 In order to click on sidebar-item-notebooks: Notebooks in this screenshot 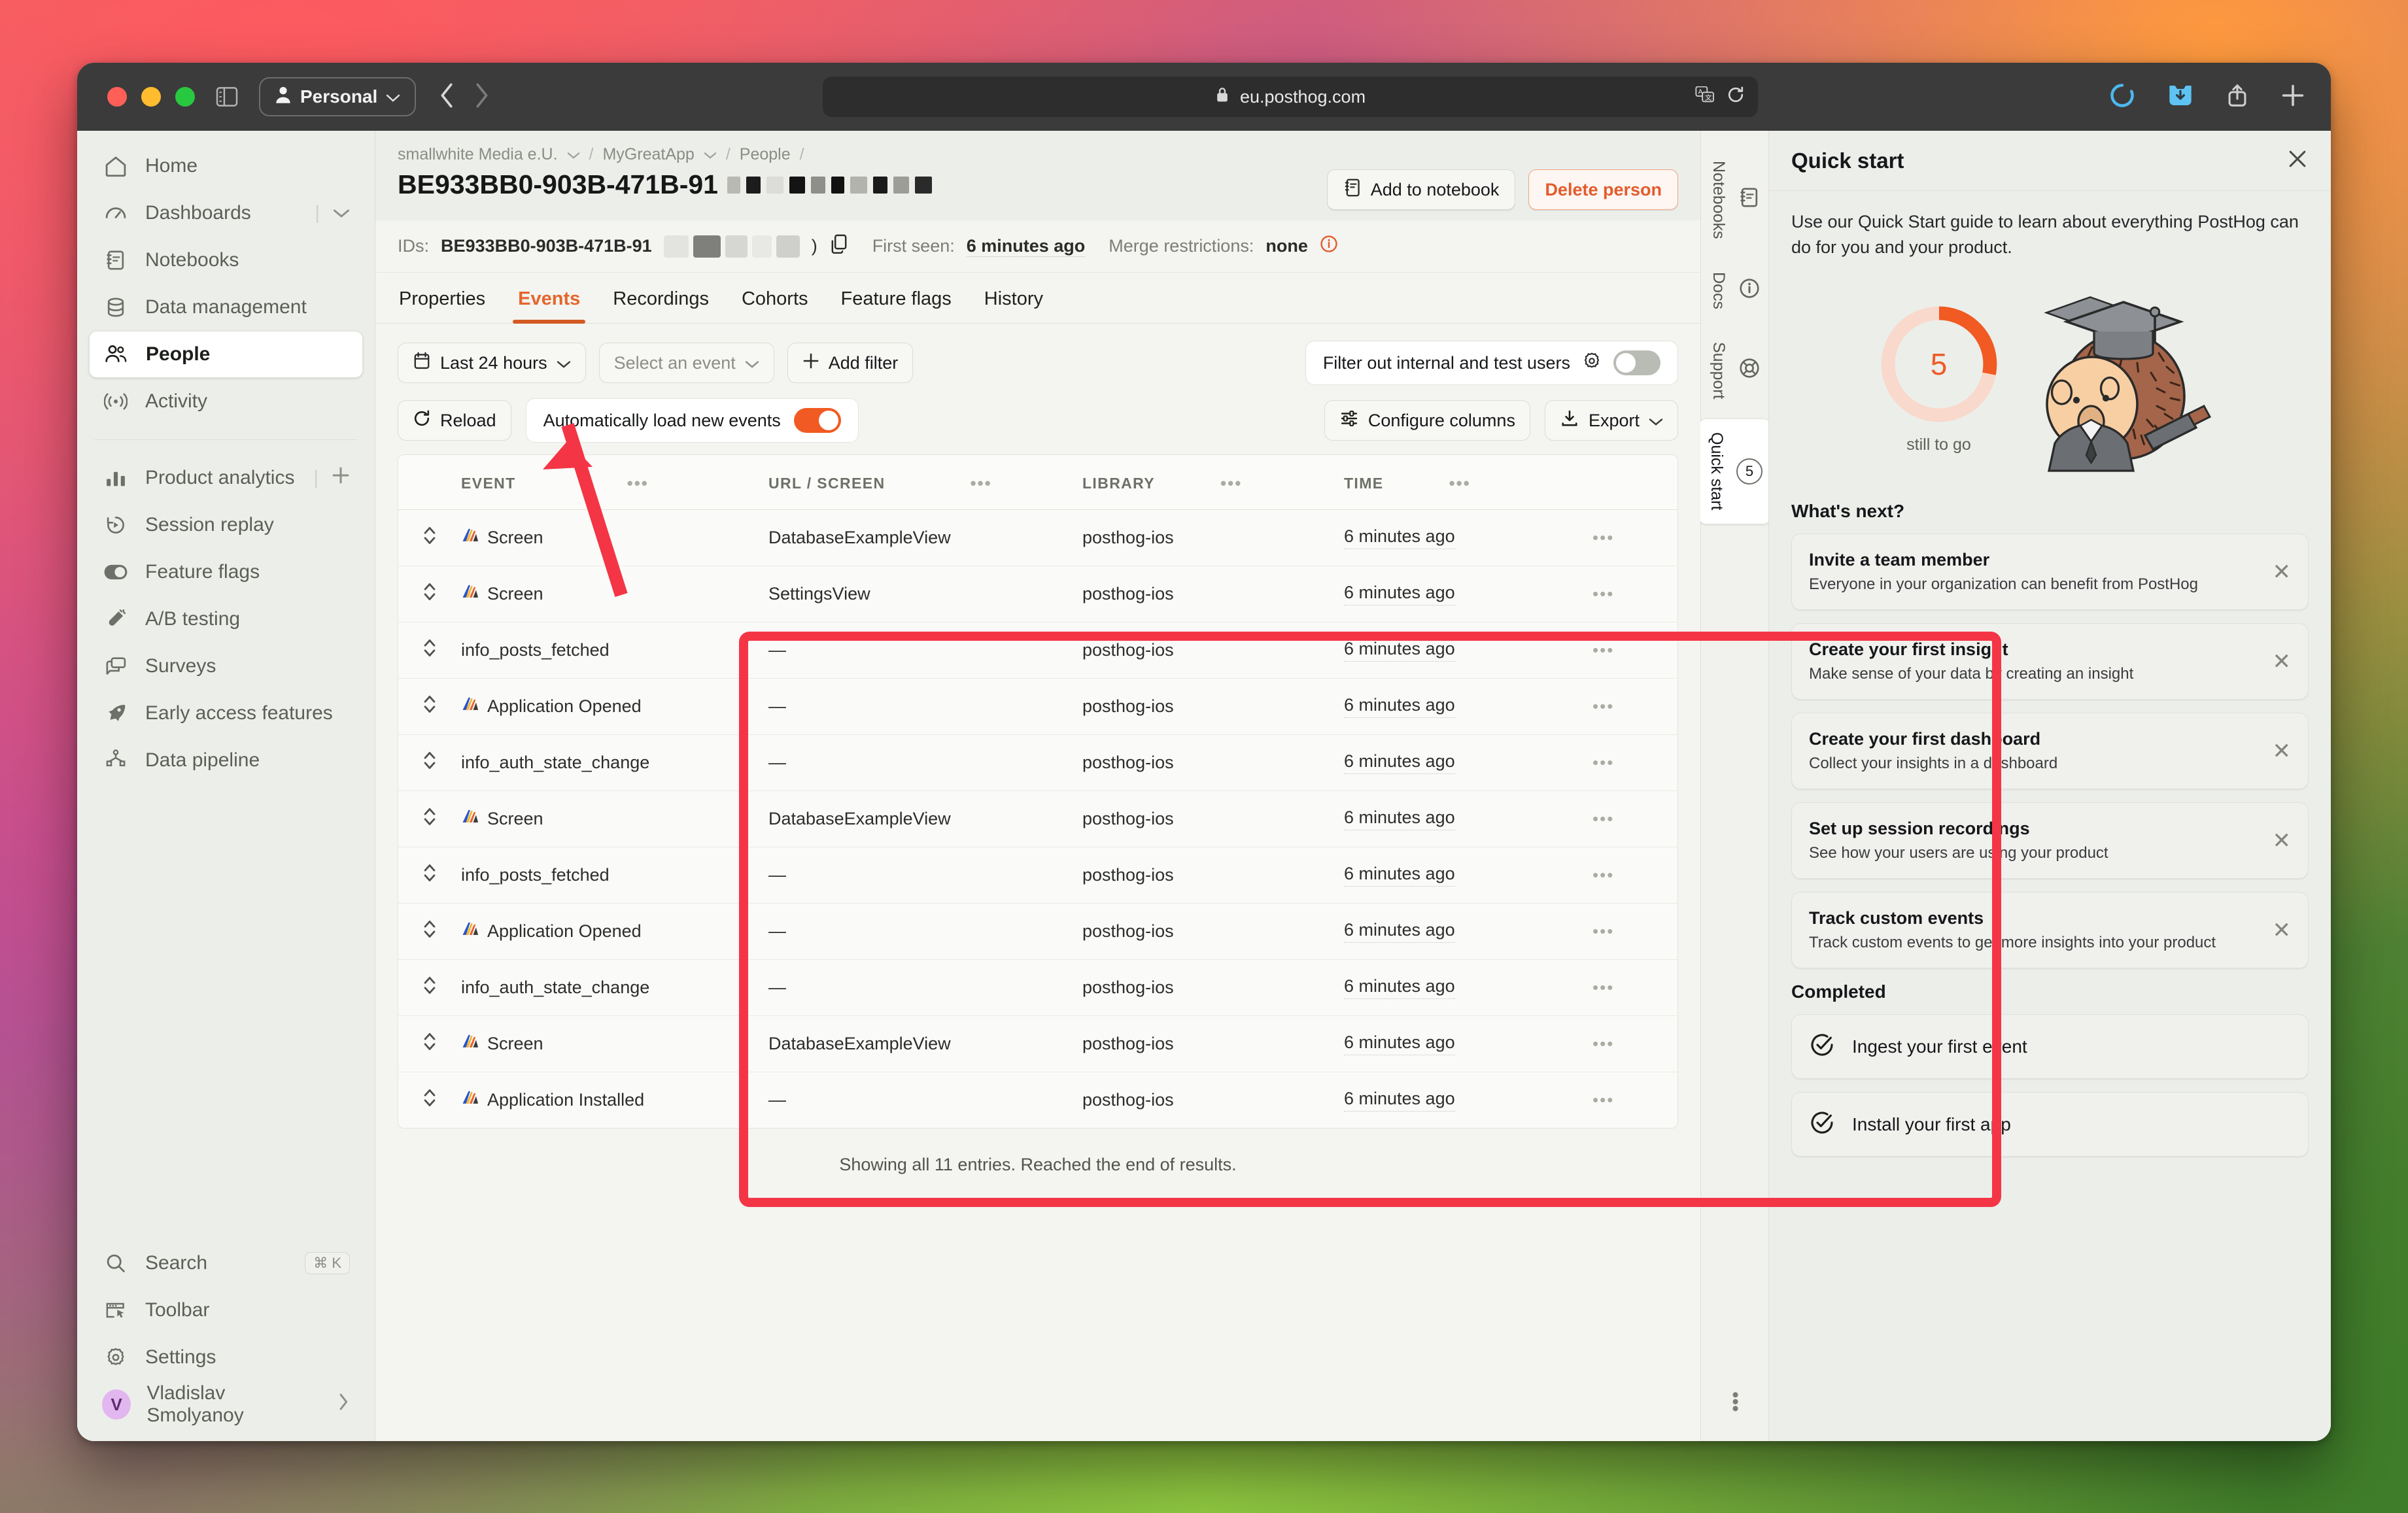, I will do `click(226, 260)`.